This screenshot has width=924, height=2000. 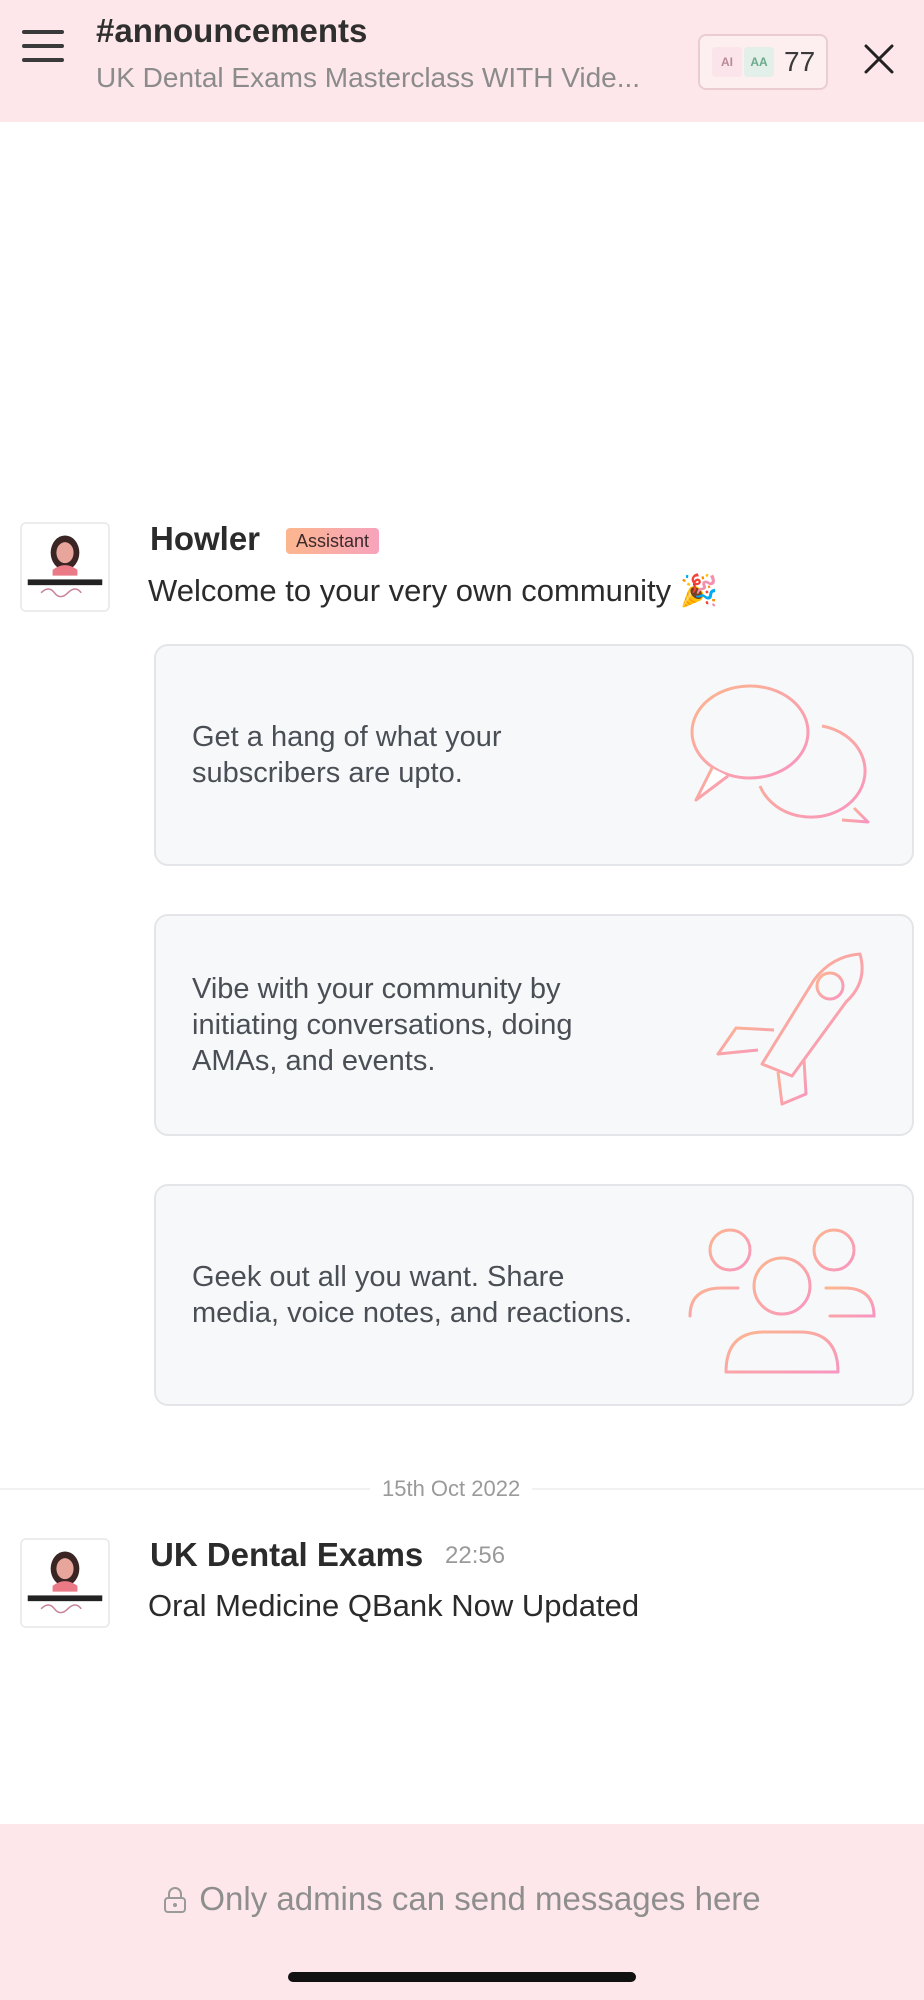 I want to click on message-text: Welcome to your very own community 🎉, so click(x=433, y=590).